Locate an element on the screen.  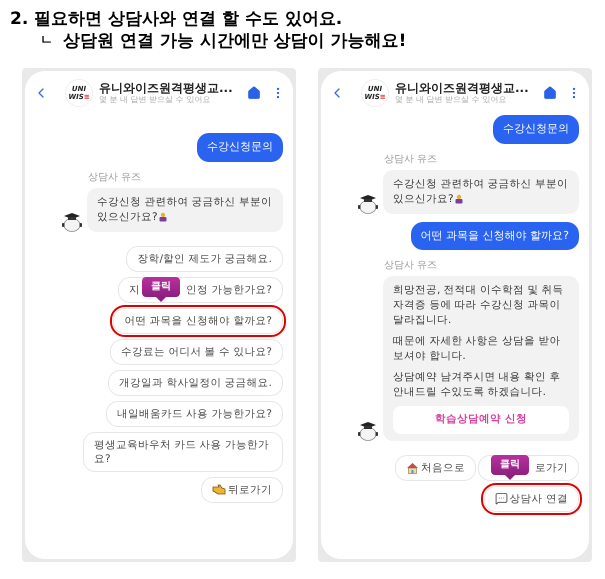
house-icon is located at coordinates (412, 468).